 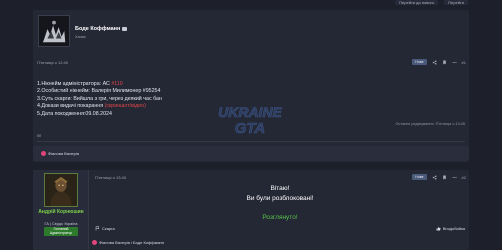 I want to click on report-button: Скарга, so click(x=105, y=228).